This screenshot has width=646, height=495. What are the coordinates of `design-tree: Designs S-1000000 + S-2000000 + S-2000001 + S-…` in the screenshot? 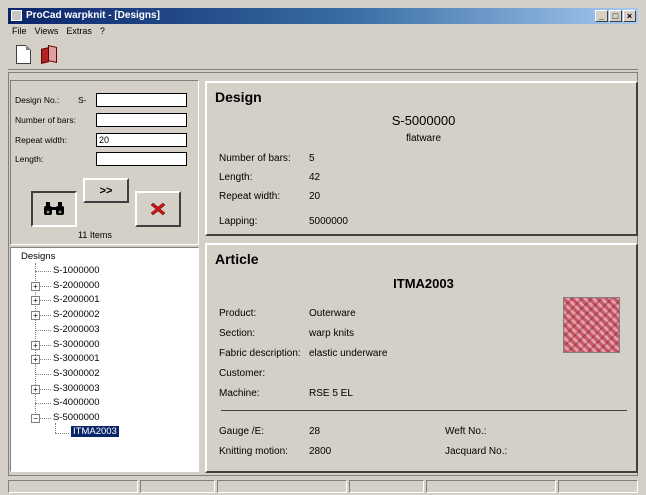 It's located at (104, 359).